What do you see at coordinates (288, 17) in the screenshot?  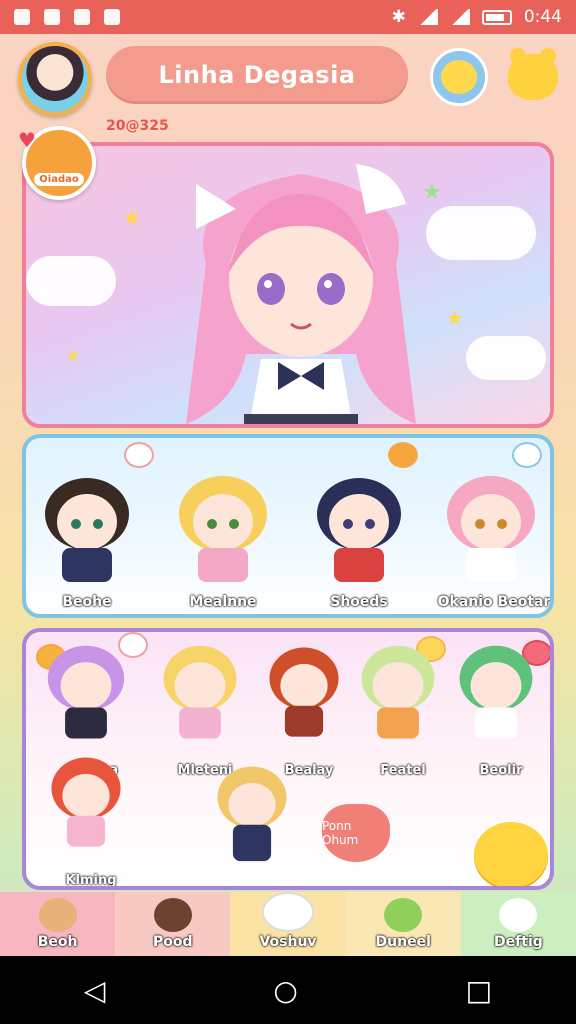 I see `status-bar: ✱ 0:44` at bounding box center [288, 17].